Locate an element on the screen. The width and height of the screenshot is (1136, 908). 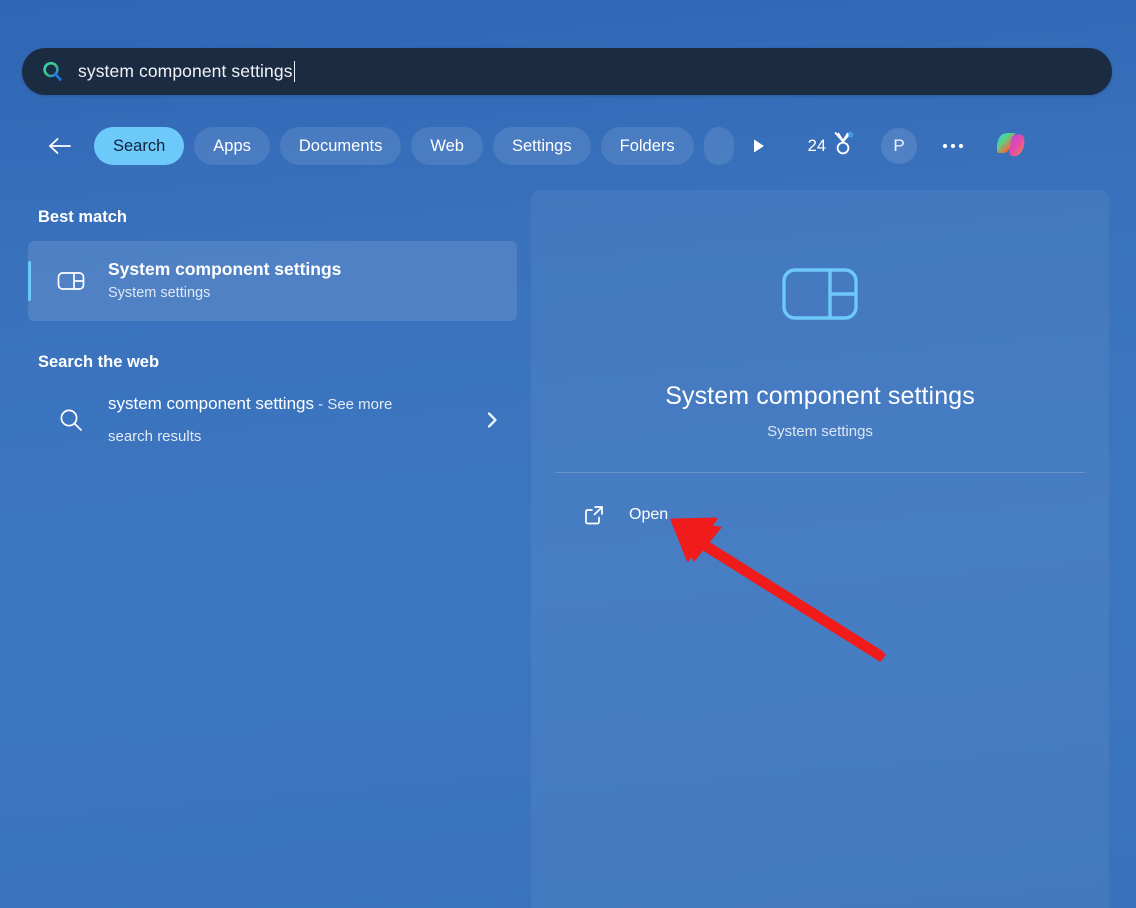
result-subtitle: System settings is located at coordinates (159, 293).